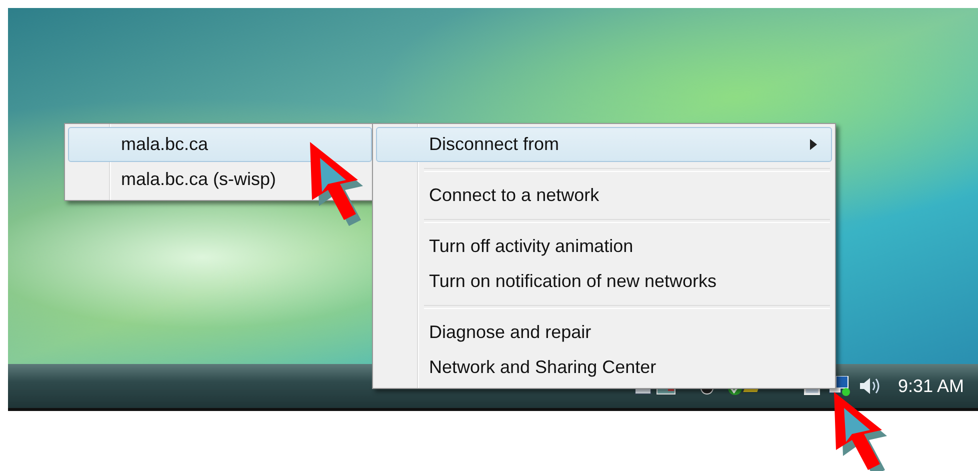 The image size is (978, 471). Describe the element at coordinates (813, 144) in the screenshot. I see `submenu-arrow-icon` at that location.